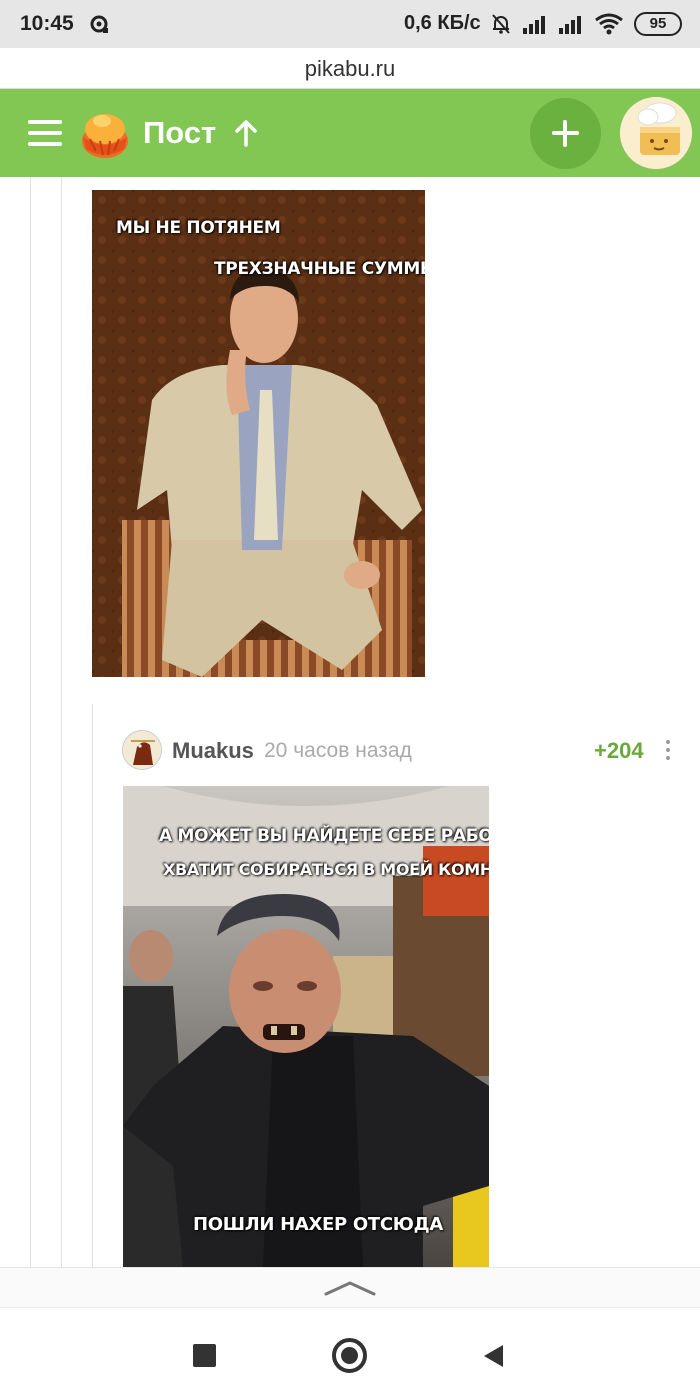 The width and height of the screenshot is (700, 1400). What do you see at coordinates (198, 228) in the screenshot?
I see `meme-caption: МЫ НЕ ПОТЯНЕМ` at bounding box center [198, 228].